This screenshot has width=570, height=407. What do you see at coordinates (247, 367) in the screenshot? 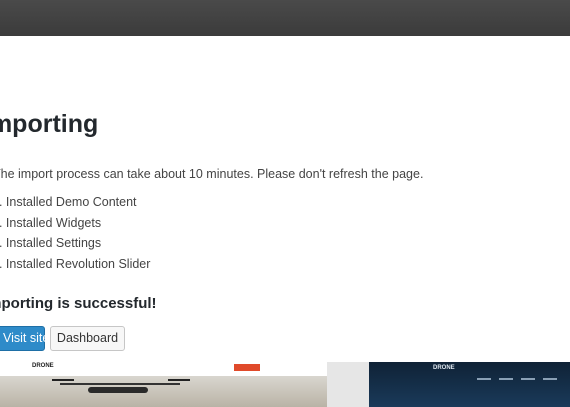
I see `preview-cta` at bounding box center [247, 367].